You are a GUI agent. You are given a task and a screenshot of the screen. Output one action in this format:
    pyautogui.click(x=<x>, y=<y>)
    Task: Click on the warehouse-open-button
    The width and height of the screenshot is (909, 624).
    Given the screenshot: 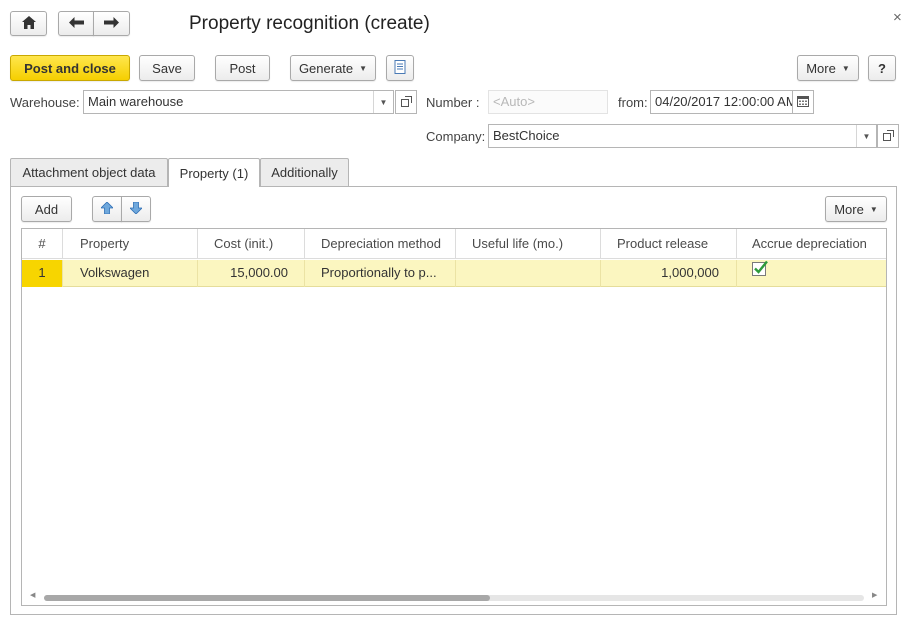 What is the action you would take?
    pyautogui.click(x=406, y=102)
    